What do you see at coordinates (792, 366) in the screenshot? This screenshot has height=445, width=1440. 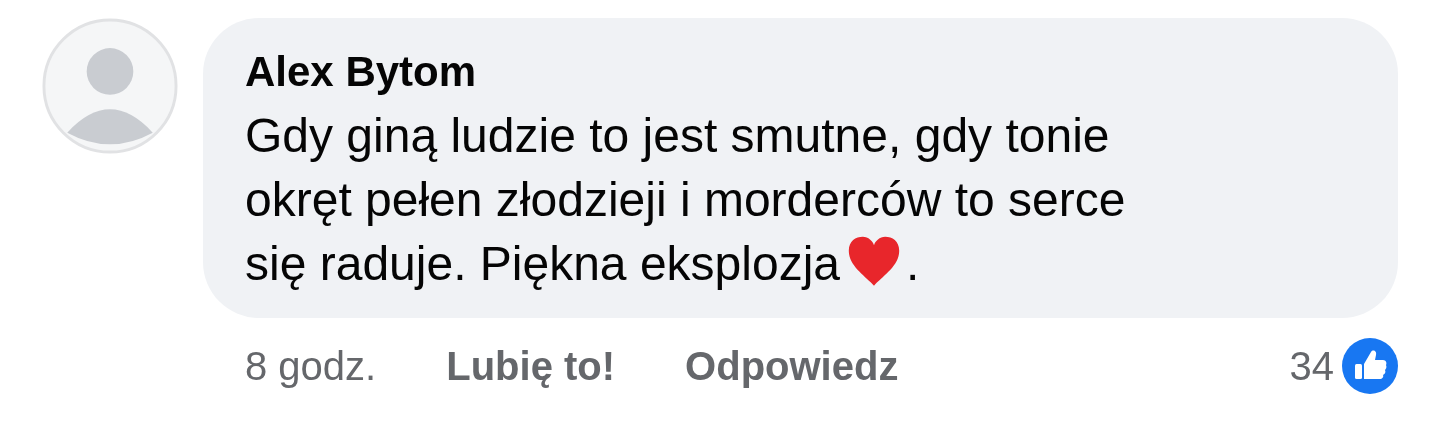 I see `action-link: Odpowiedz` at bounding box center [792, 366].